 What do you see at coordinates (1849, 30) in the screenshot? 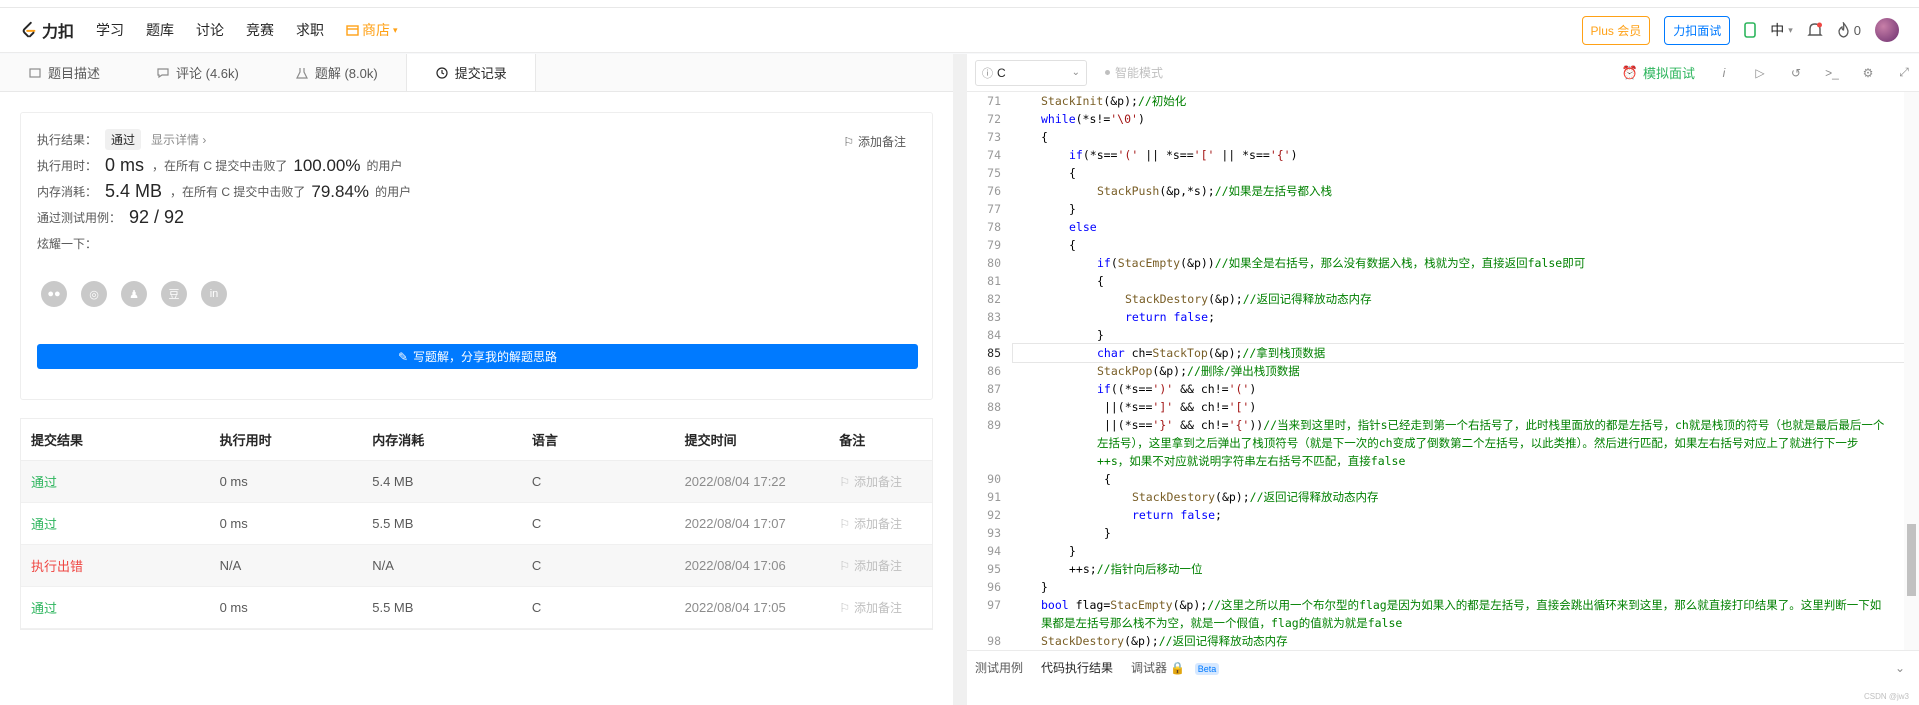
I see `points-counter: 0` at bounding box center [1849, 30].